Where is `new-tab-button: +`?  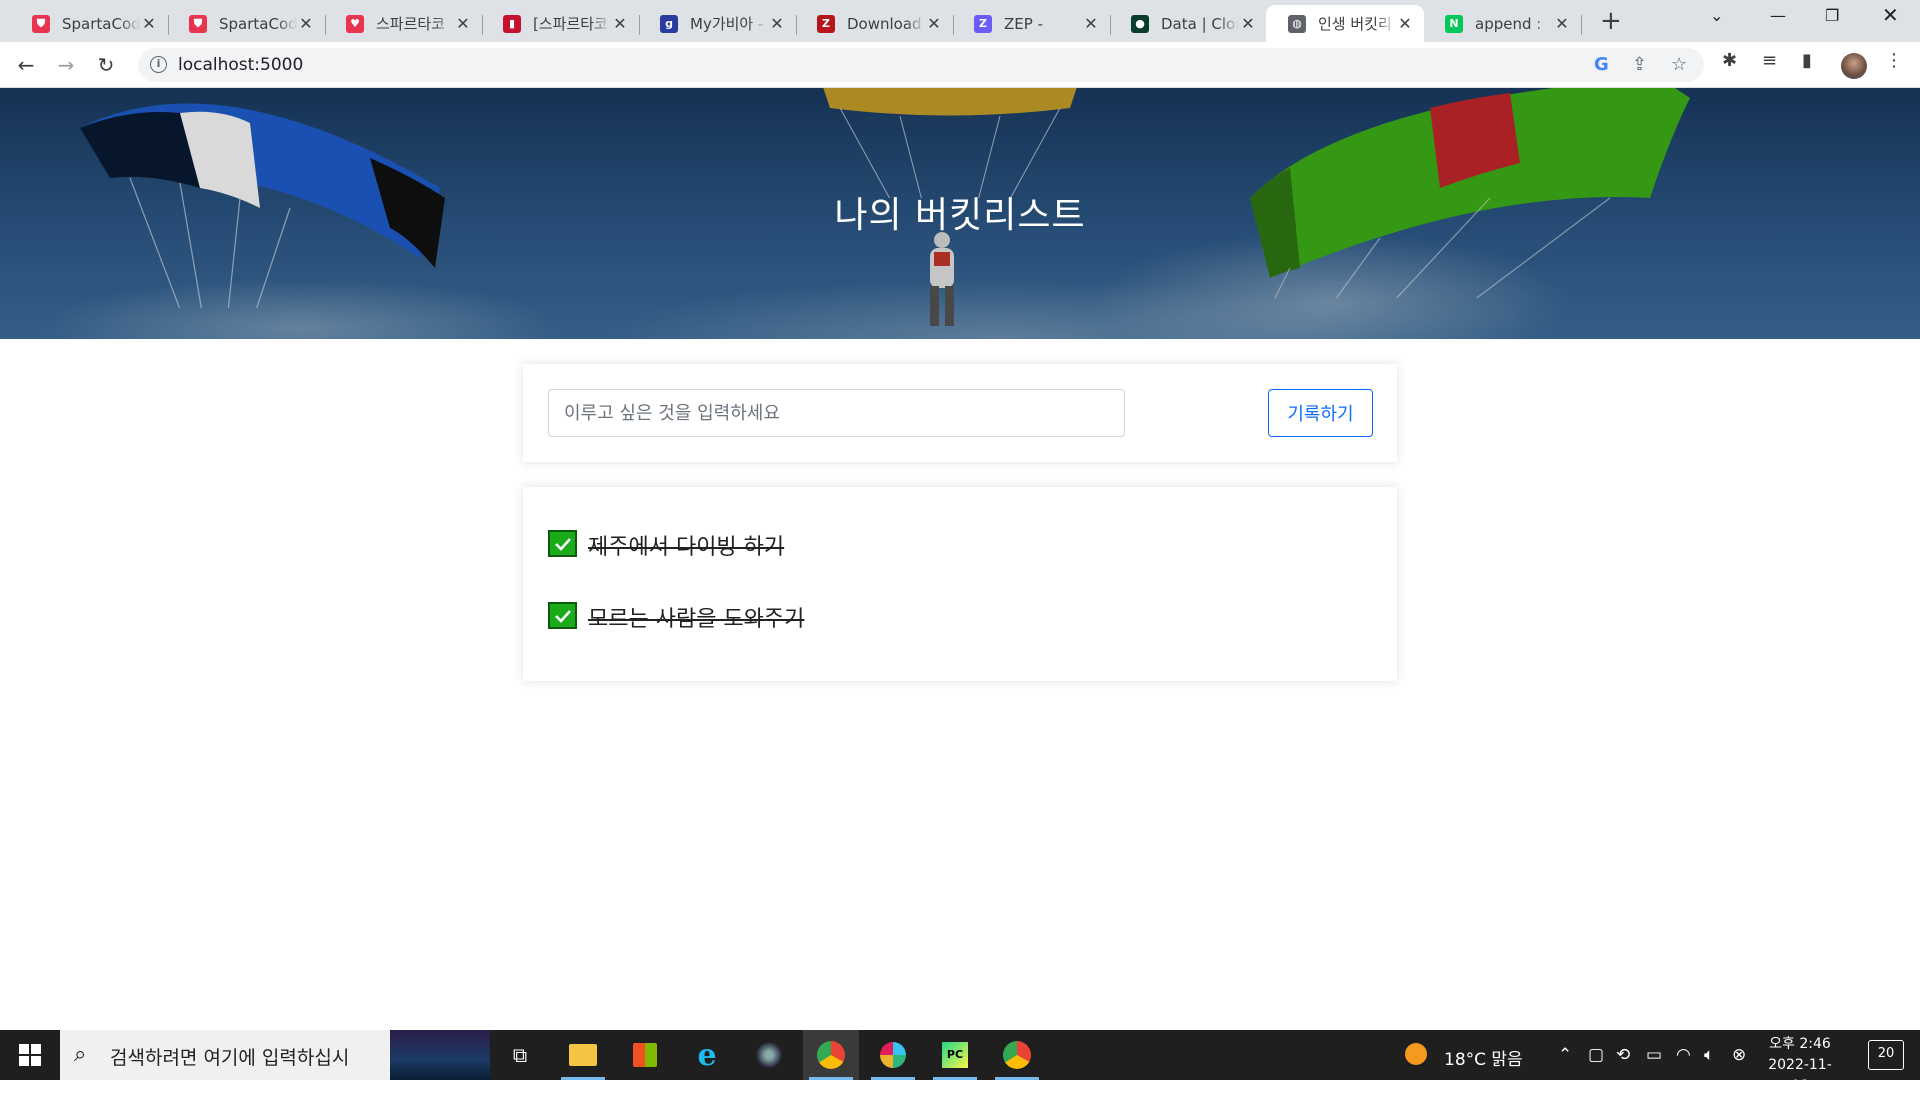 new-tab-button: + is located at coordinates (1611, 21).